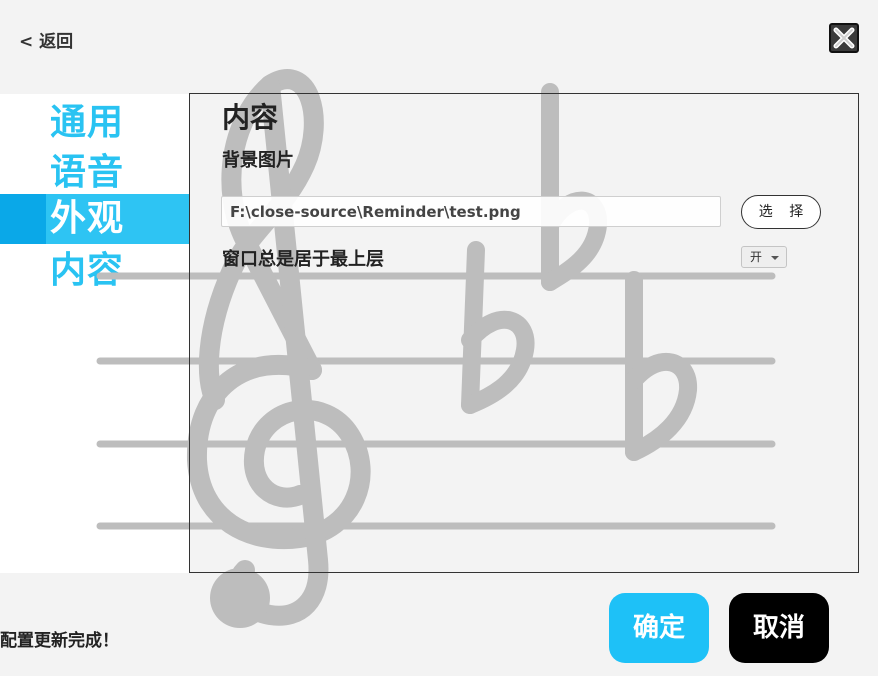 The width and height of the screenshot is (878, 676). I want to click on sidebar-item-general: 通用, so click(95, 123).